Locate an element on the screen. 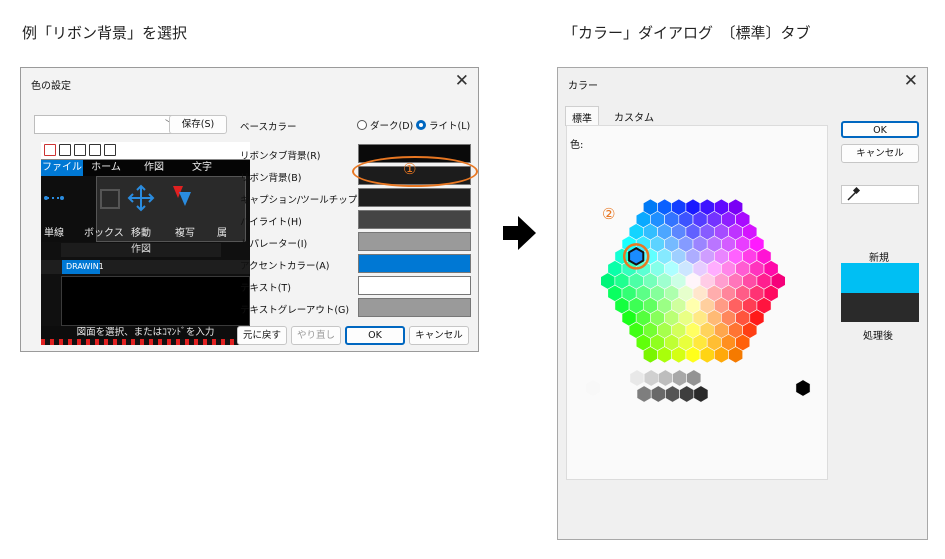 The image size is (945, 559). preview-drawing-area is located at coordinates (155, 301).